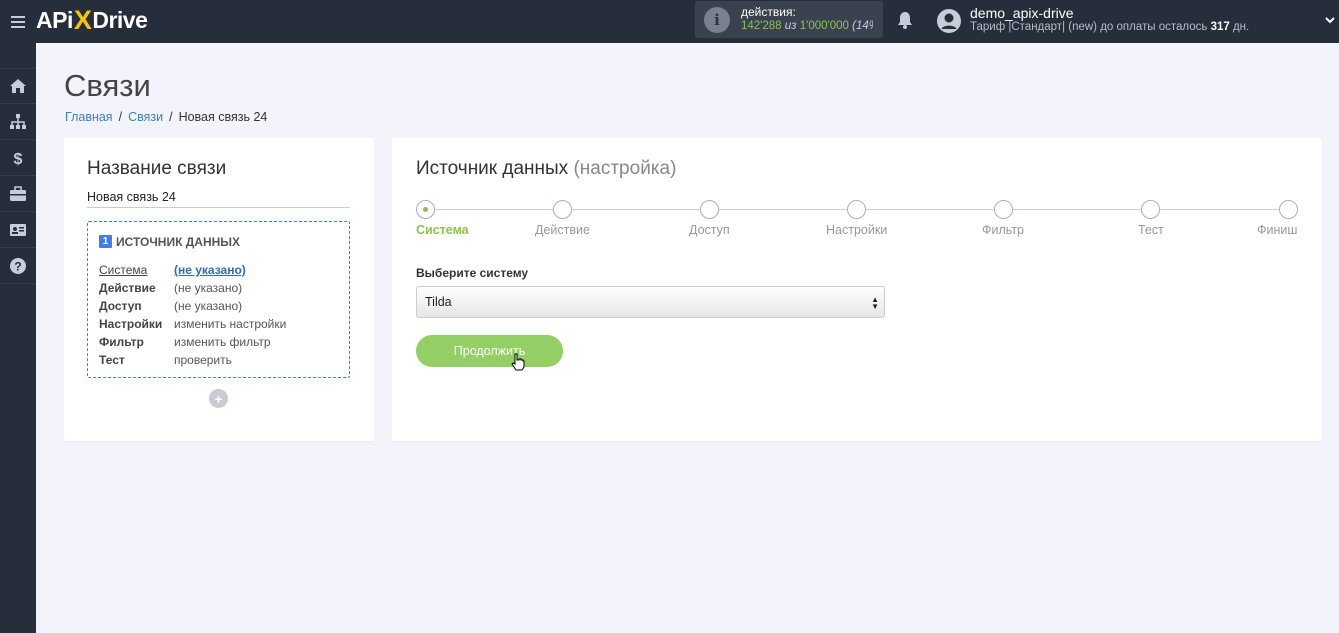 The height and width of the screenshot is (633, 1339). I want to click on source-row-settings: Настройки изменить настройки, so click(193, 324).